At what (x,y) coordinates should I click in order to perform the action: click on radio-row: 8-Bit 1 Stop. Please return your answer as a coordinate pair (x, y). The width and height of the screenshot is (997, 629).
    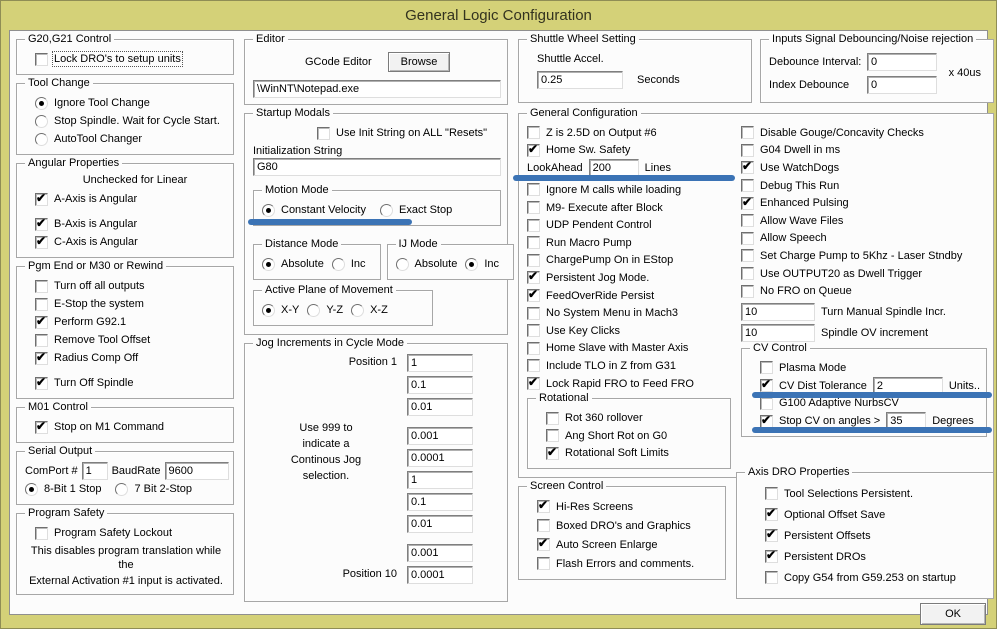
    Looking at the image, I should click on (63, 489).